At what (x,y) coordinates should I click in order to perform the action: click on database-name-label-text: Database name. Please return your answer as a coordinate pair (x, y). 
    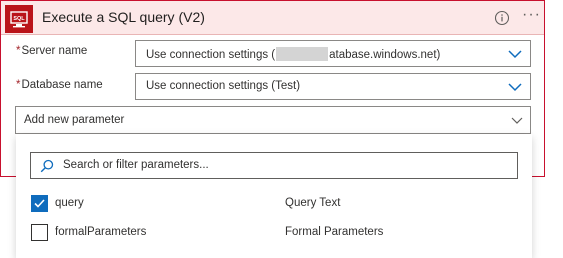
    Looking at the image, I should click on (62, 85).